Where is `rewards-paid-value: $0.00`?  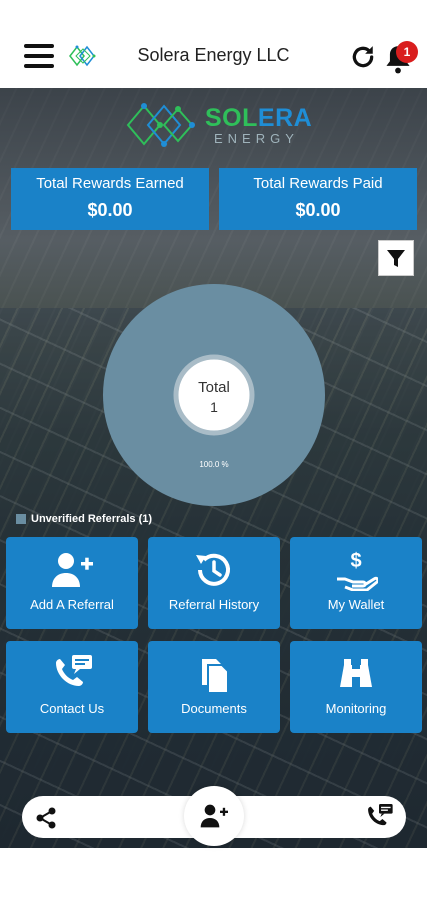 rewards-paid-value: $0.00 is located at coordinates (318, 210).